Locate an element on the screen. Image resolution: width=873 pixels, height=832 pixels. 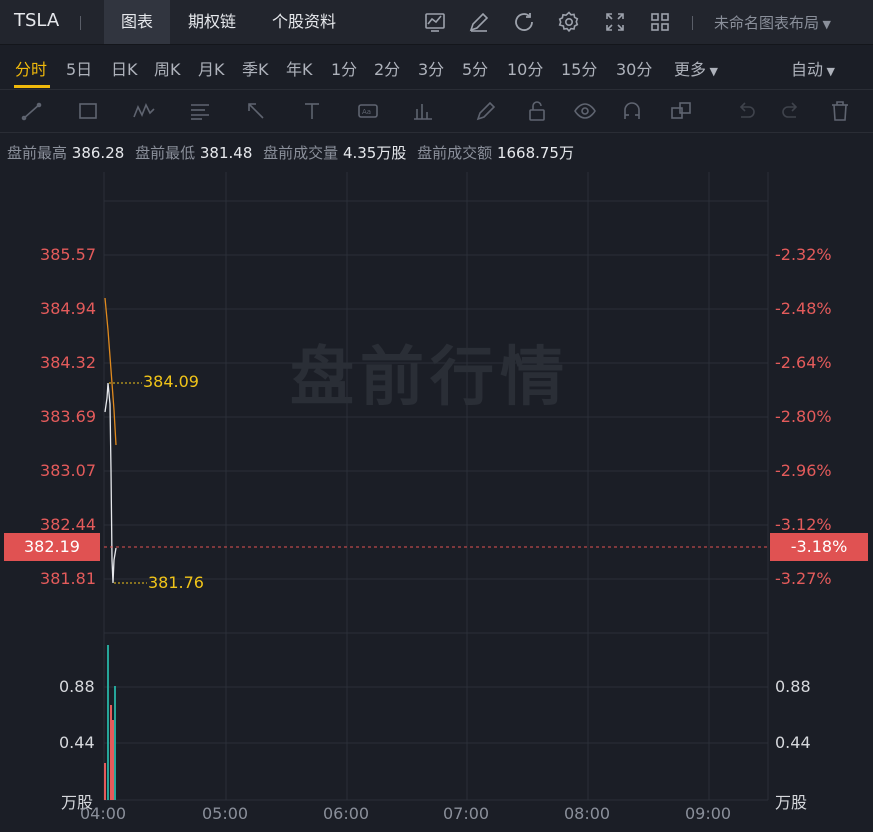
price-axis-label: 381.81 is located at coordinates (68, 578).